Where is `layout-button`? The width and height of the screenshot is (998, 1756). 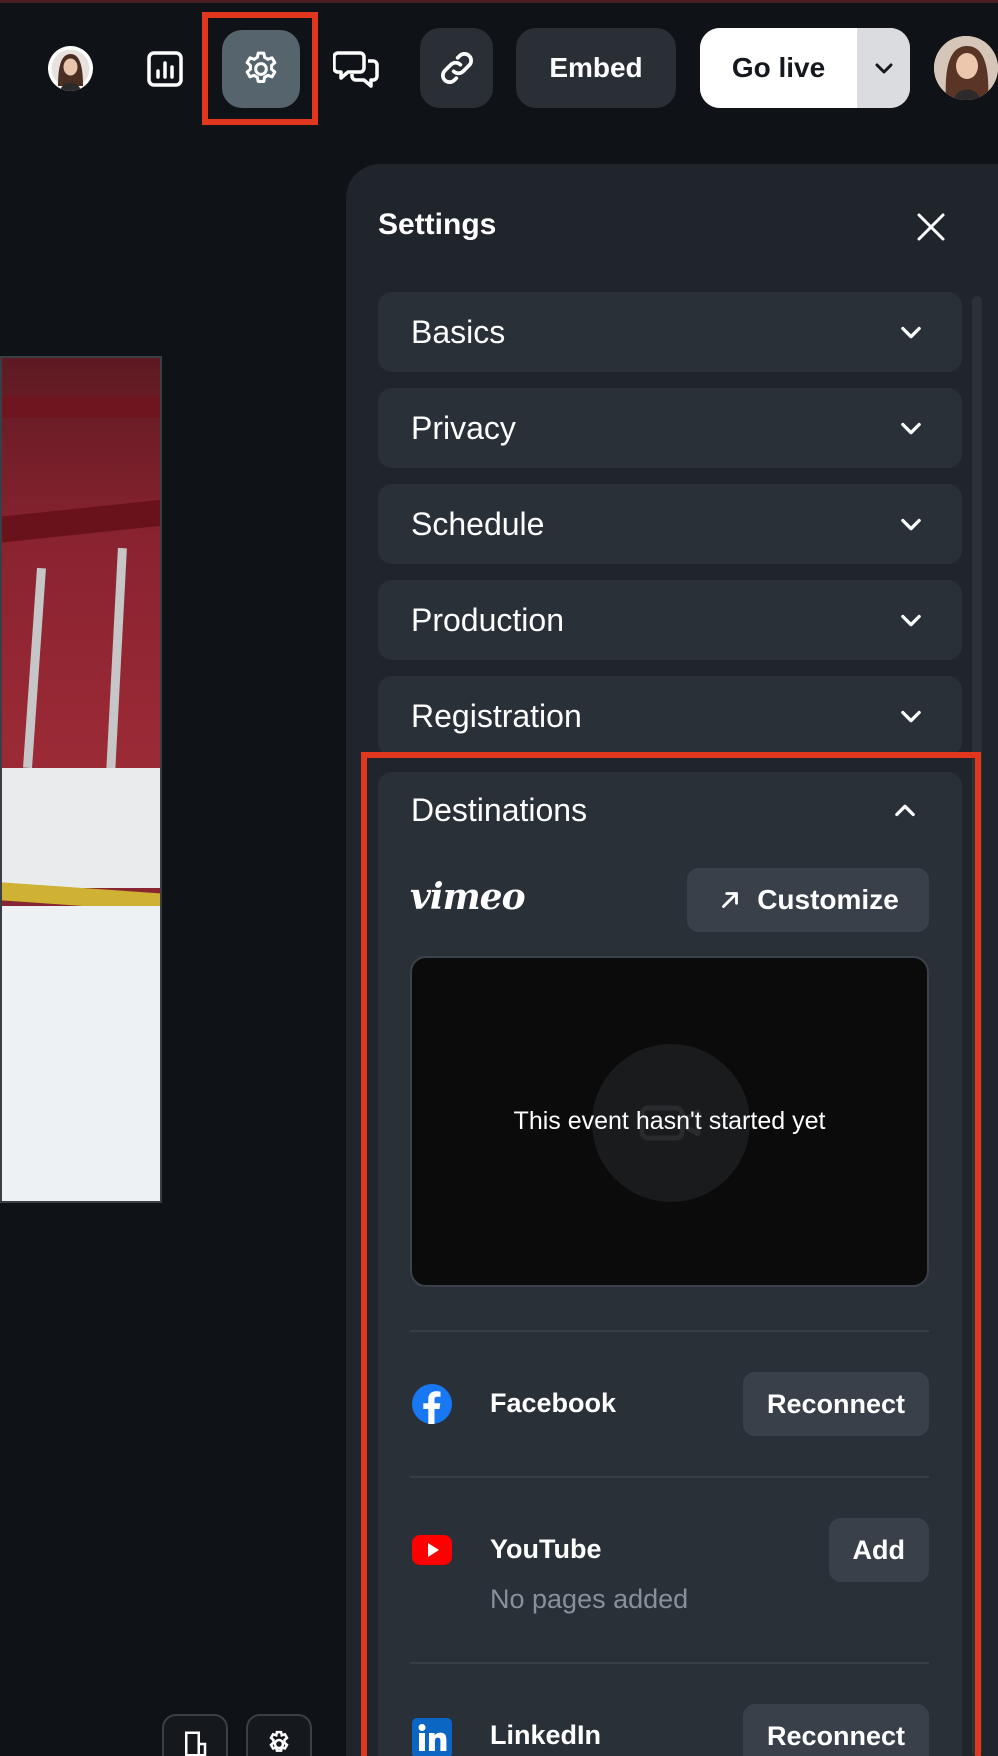
layout-button is located at coordinates (195, 1735).